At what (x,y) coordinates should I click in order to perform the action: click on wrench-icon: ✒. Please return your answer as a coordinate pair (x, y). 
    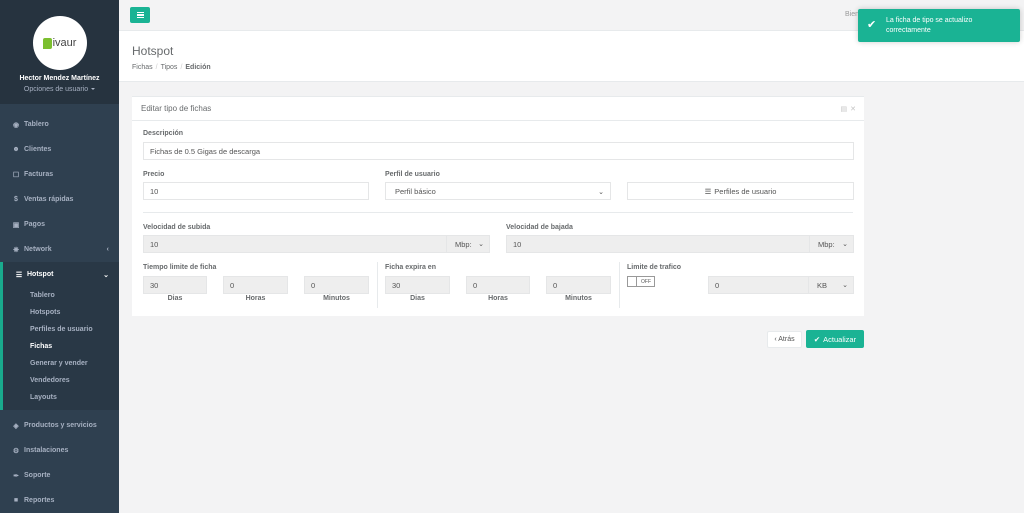
    Looking at the image, I should click on (16, 476).